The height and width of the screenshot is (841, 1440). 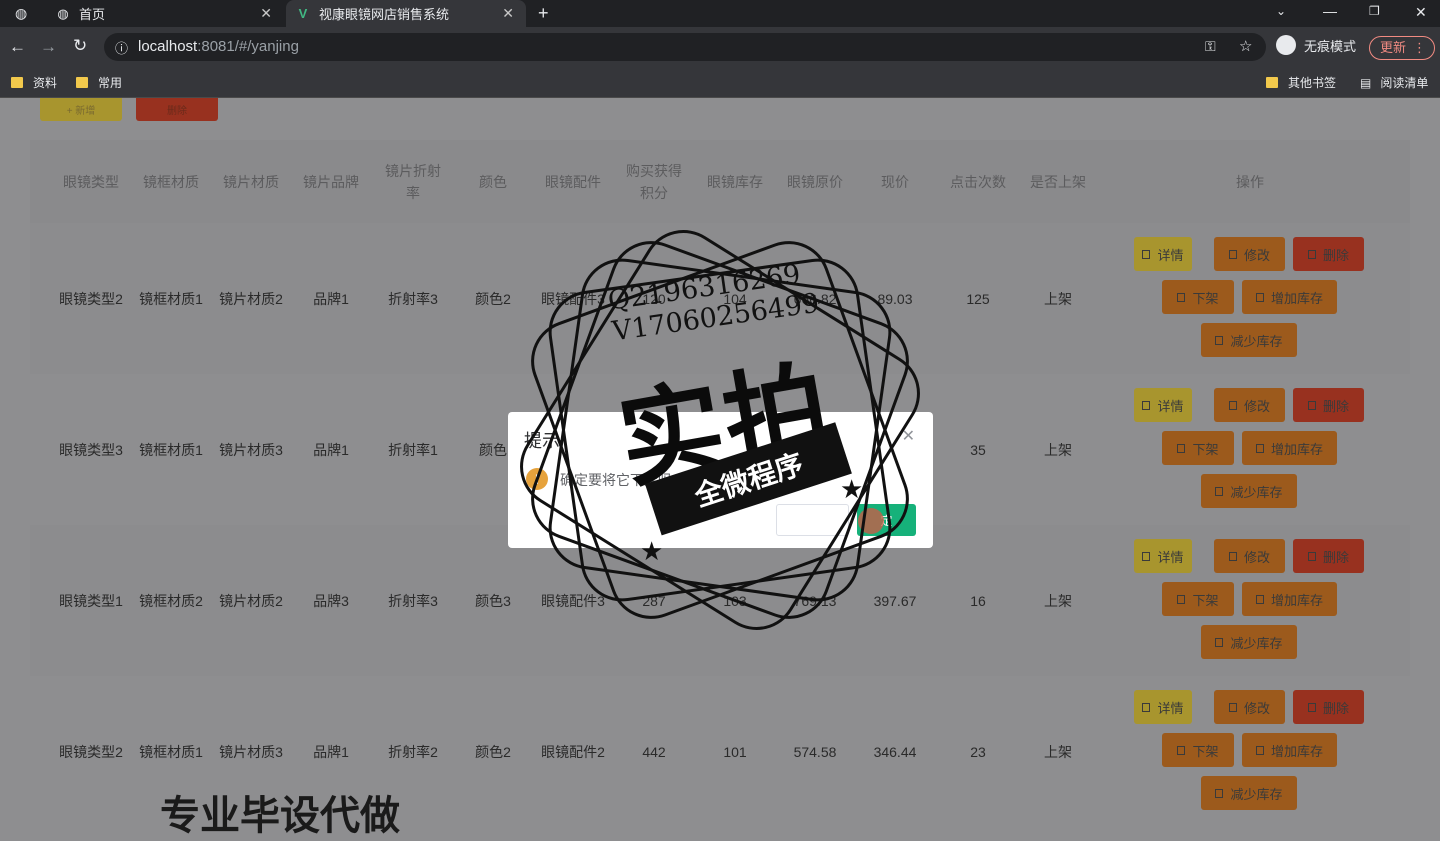 What do you see at coordinates (34, 82) in the screenshot?
I see `bookmark-folder: 资料` at bounding box center [34, 82].